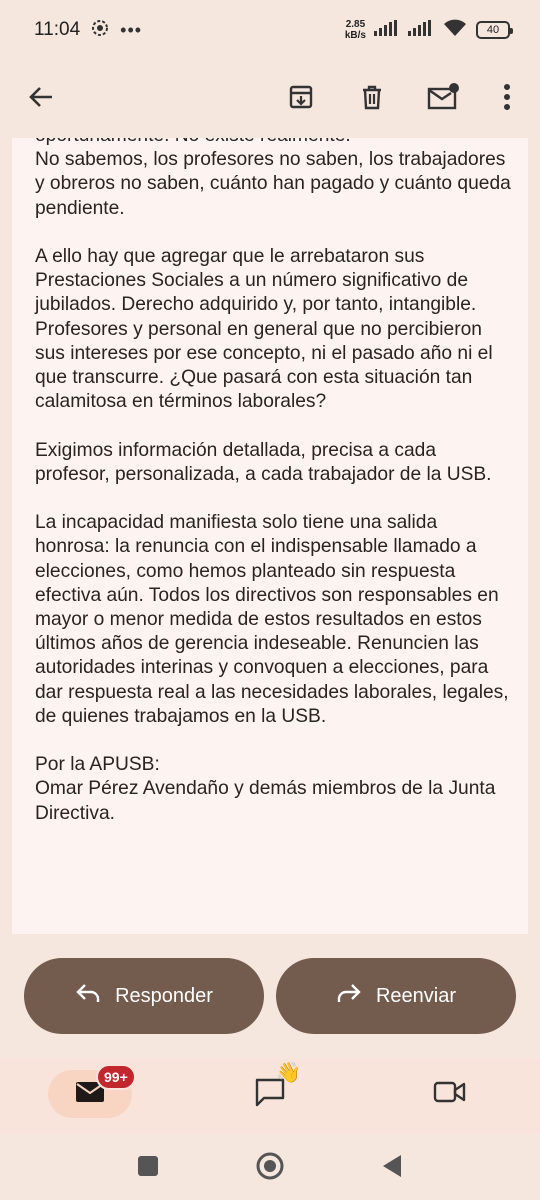  I want to click on mark-unread-button, so click(443, 99).